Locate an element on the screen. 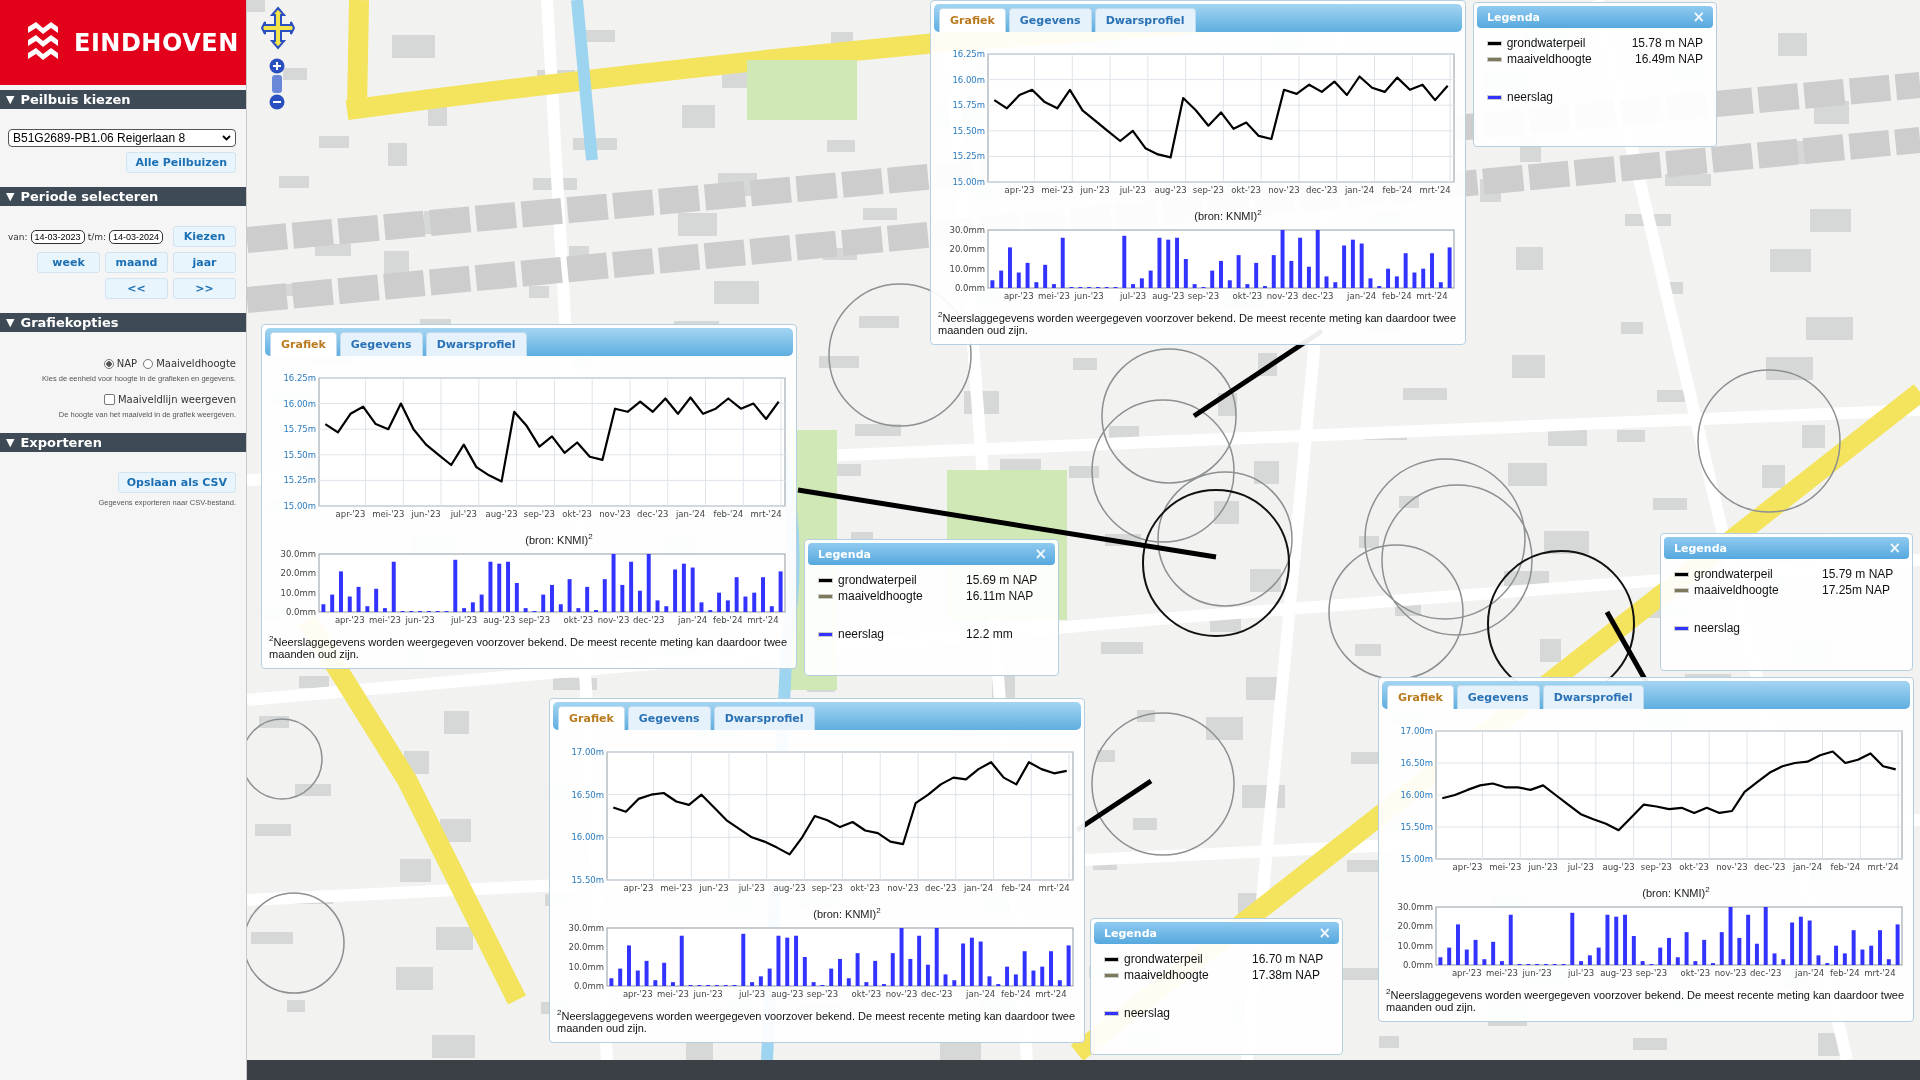 The image size is (1920, 1080). button: Kiezen is located at coordinates (204, 236).